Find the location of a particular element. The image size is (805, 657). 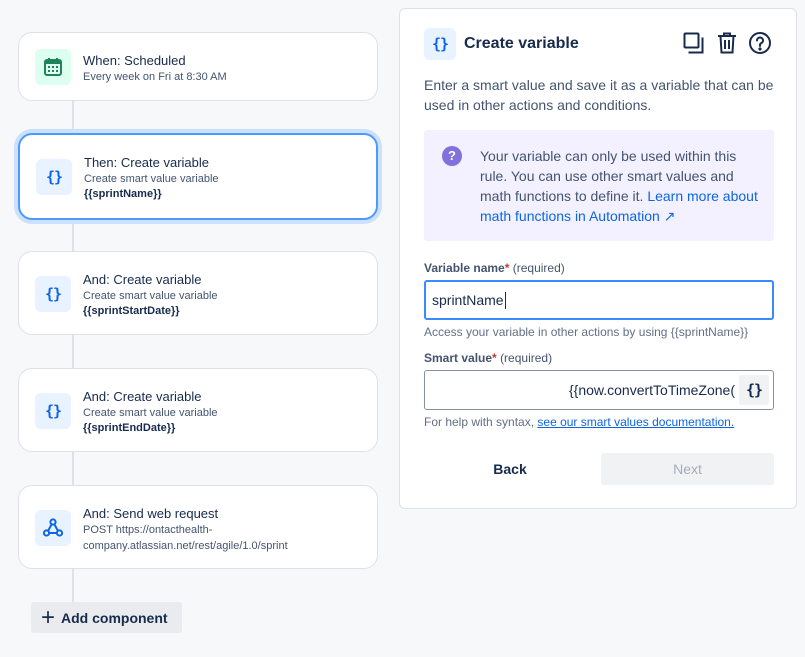

flow-item-subtitle: Every week on Fri at 8:30 AM is located at coordinates (155, 77).